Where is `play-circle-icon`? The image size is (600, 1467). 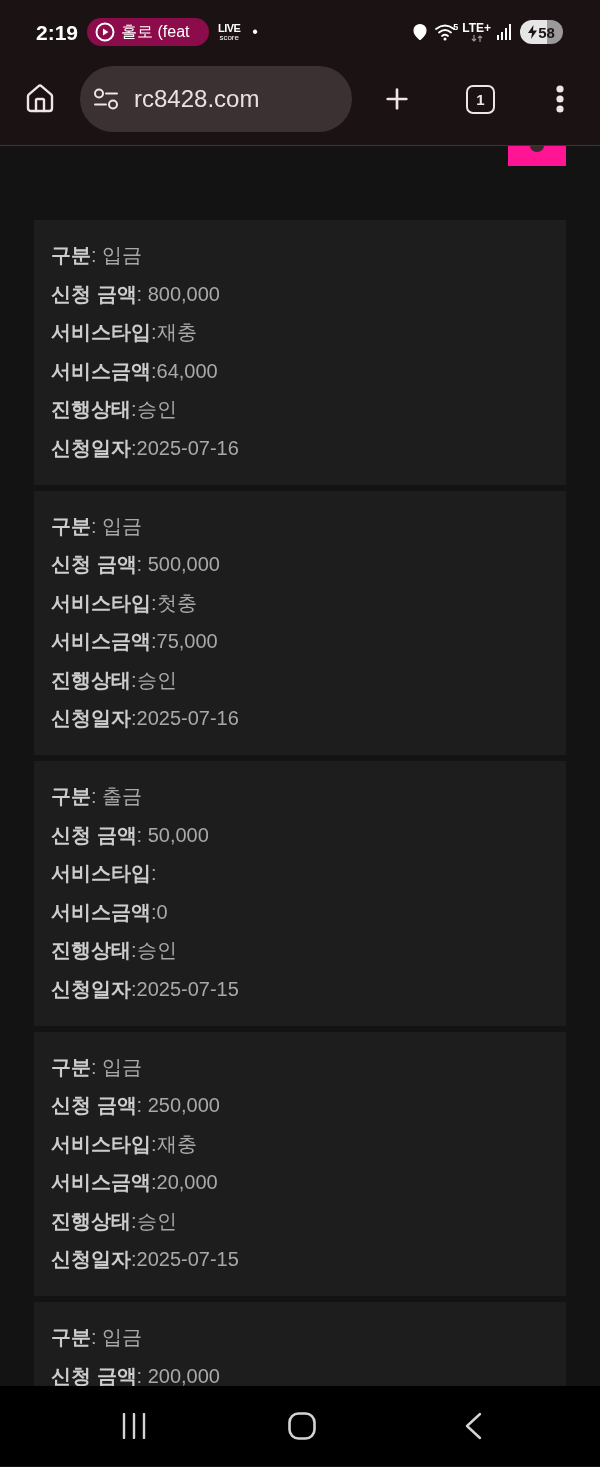 play-circle-icon is located at coordinates (105, 32).